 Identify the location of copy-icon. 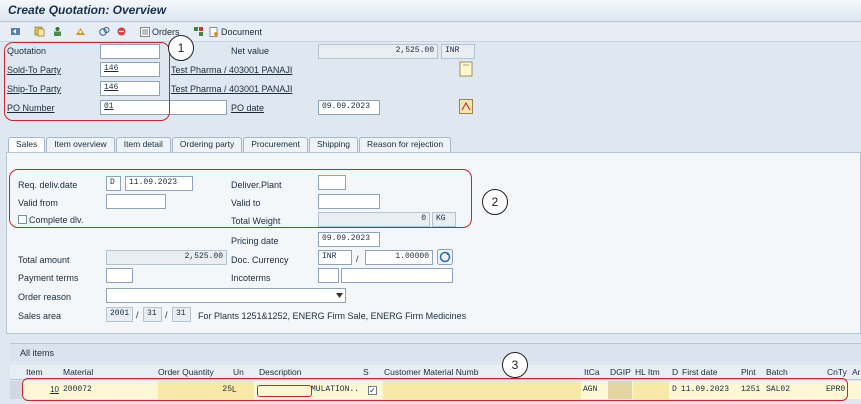
(104, 31).